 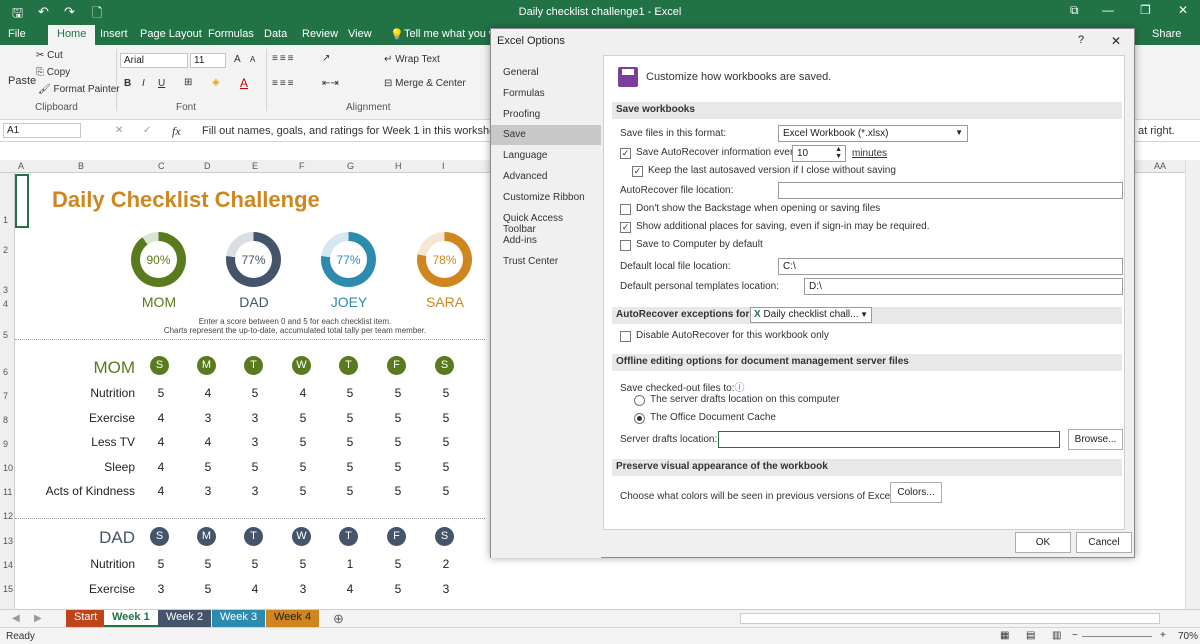 What do you see at coordinates (330, 83) in the screenshot?
I see `indent-icon: ⇤⇥` at bounding box center [330, 83].